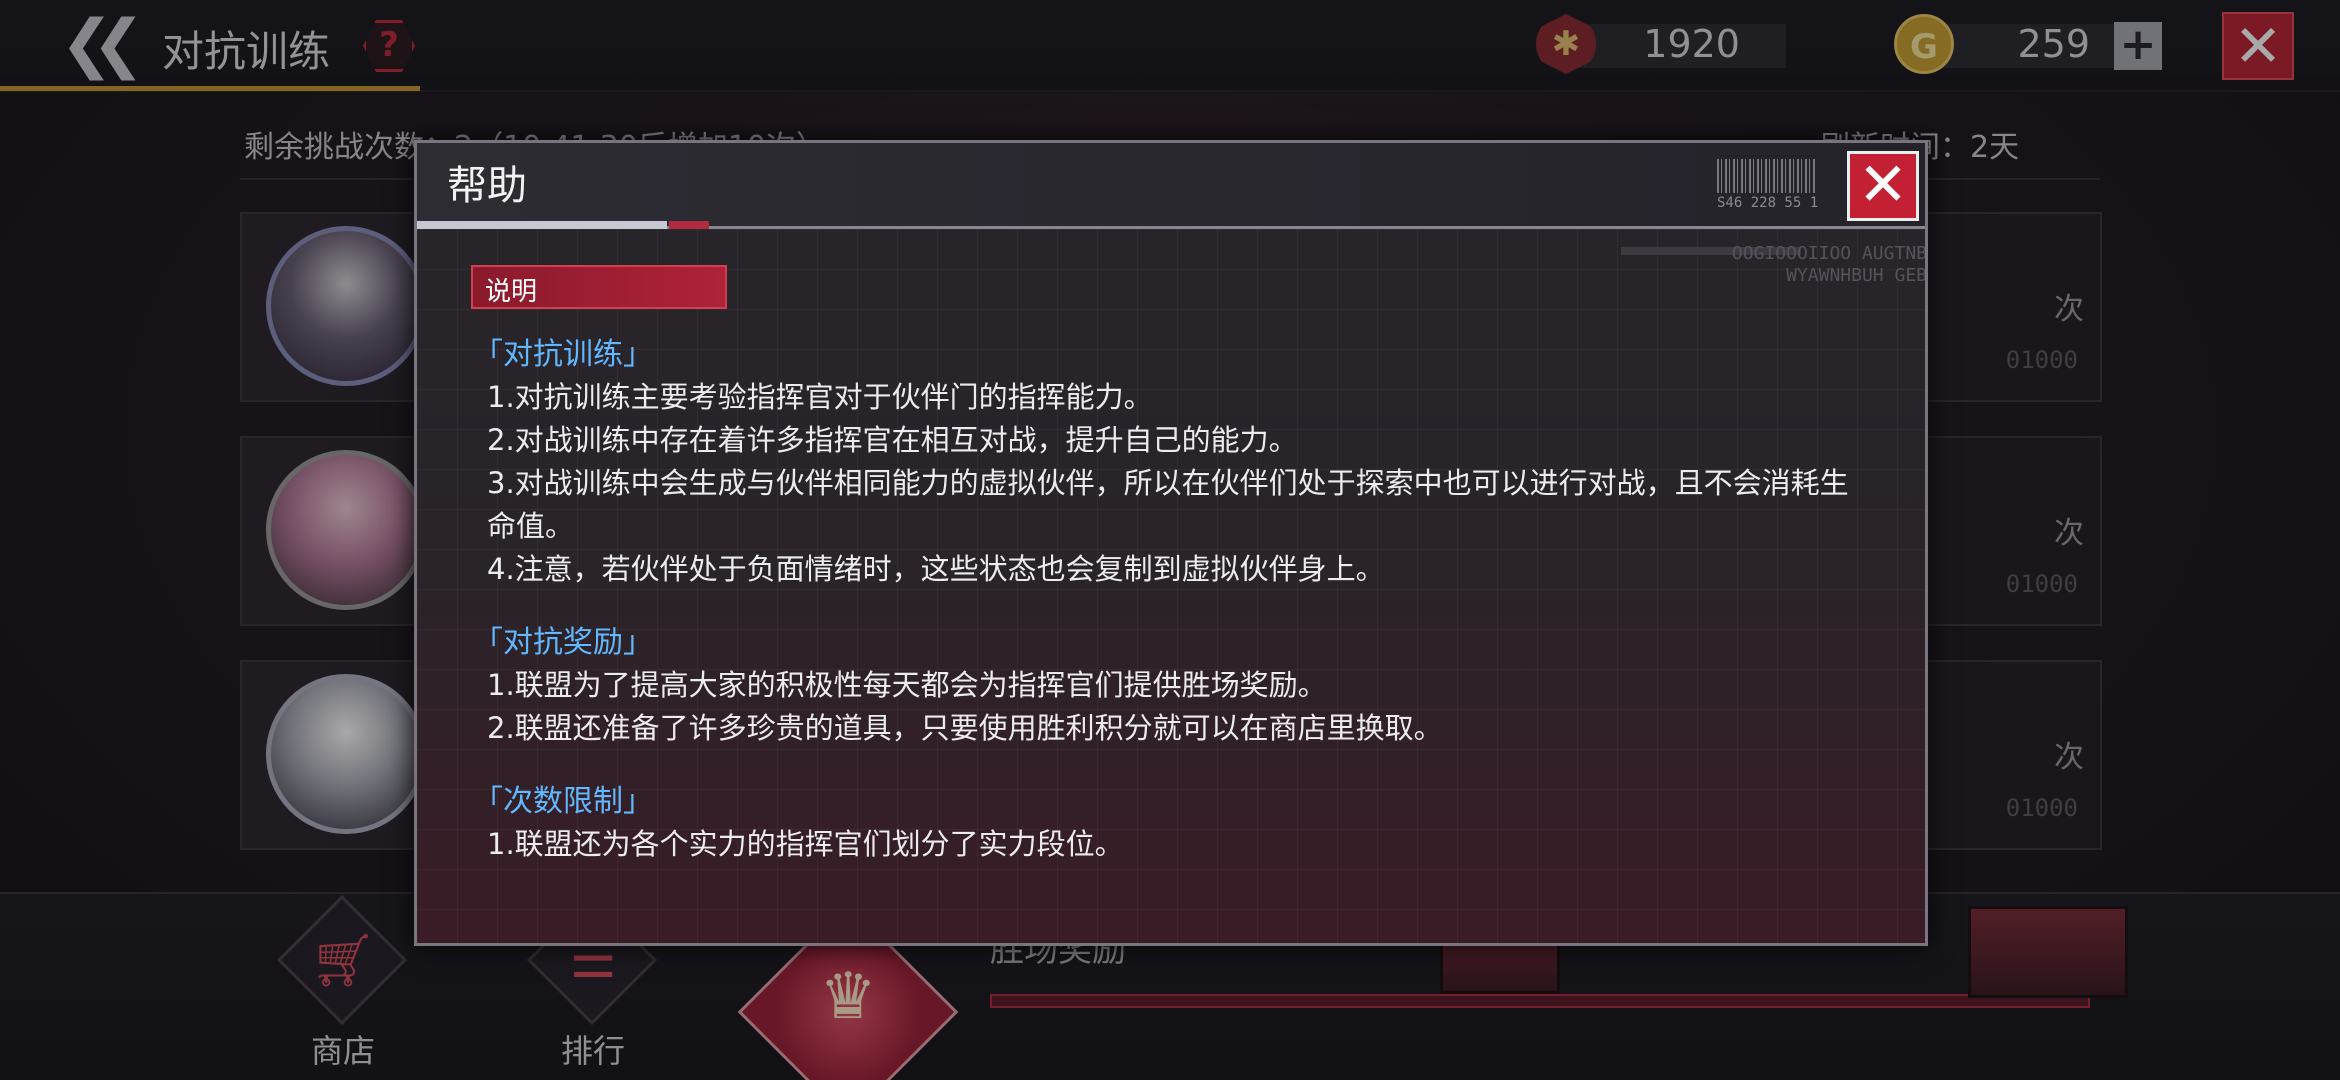 The width and height of the screenshot is (2340, 1080). What do you see at coordinates (599, 287) in the screenshot?
I see `explanation-tab: 说明` at bounding box center [599, 287].